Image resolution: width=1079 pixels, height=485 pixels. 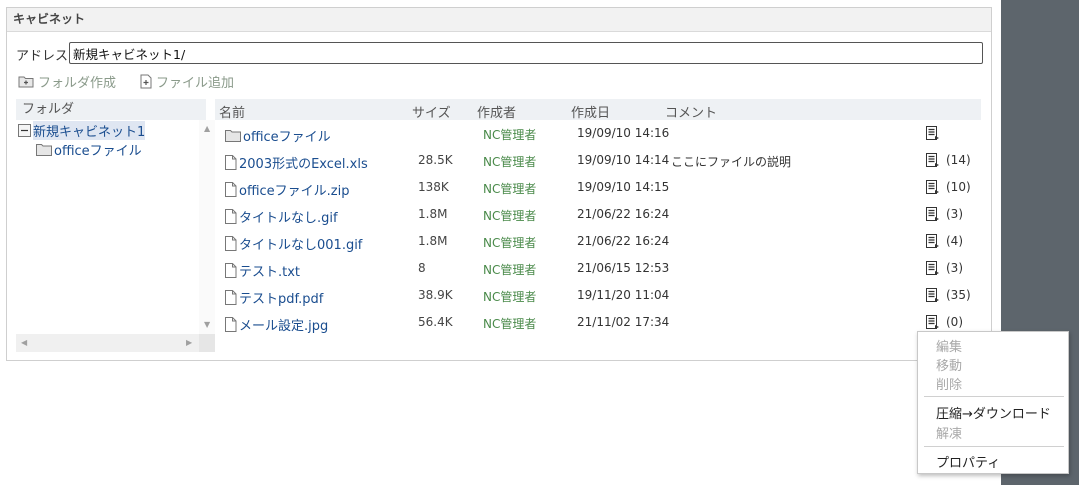 I want to click on row-name: officeファイル, so click(x=278, y=135).